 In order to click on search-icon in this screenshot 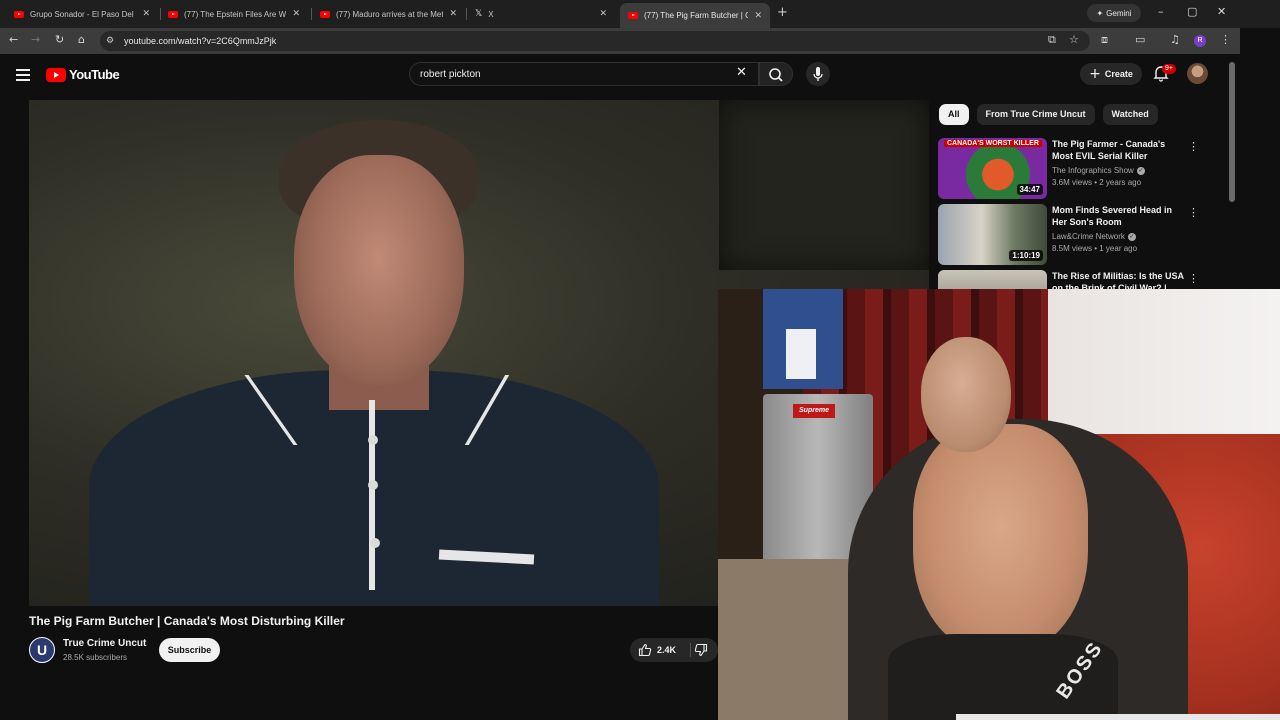, I will do `click(776, 75)`.